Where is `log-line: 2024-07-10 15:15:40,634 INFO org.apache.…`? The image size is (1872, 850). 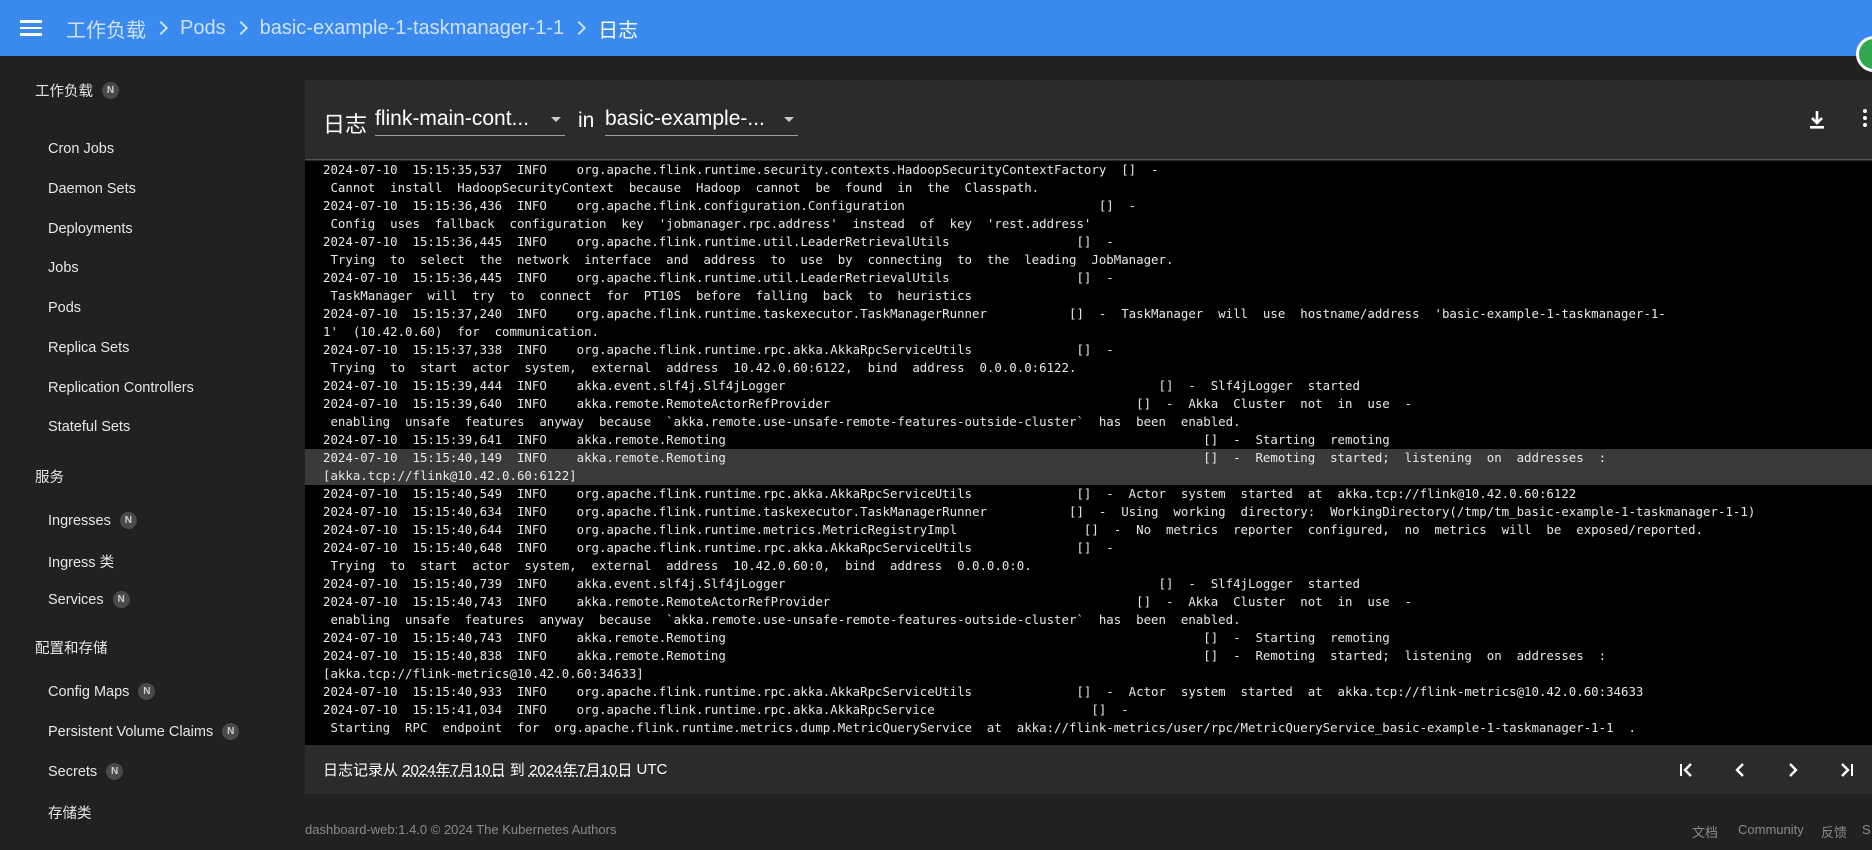
log-line: 2024-07-10 15:15:40,634 INFO org.apache.… is located at coordinates (1039, 511).